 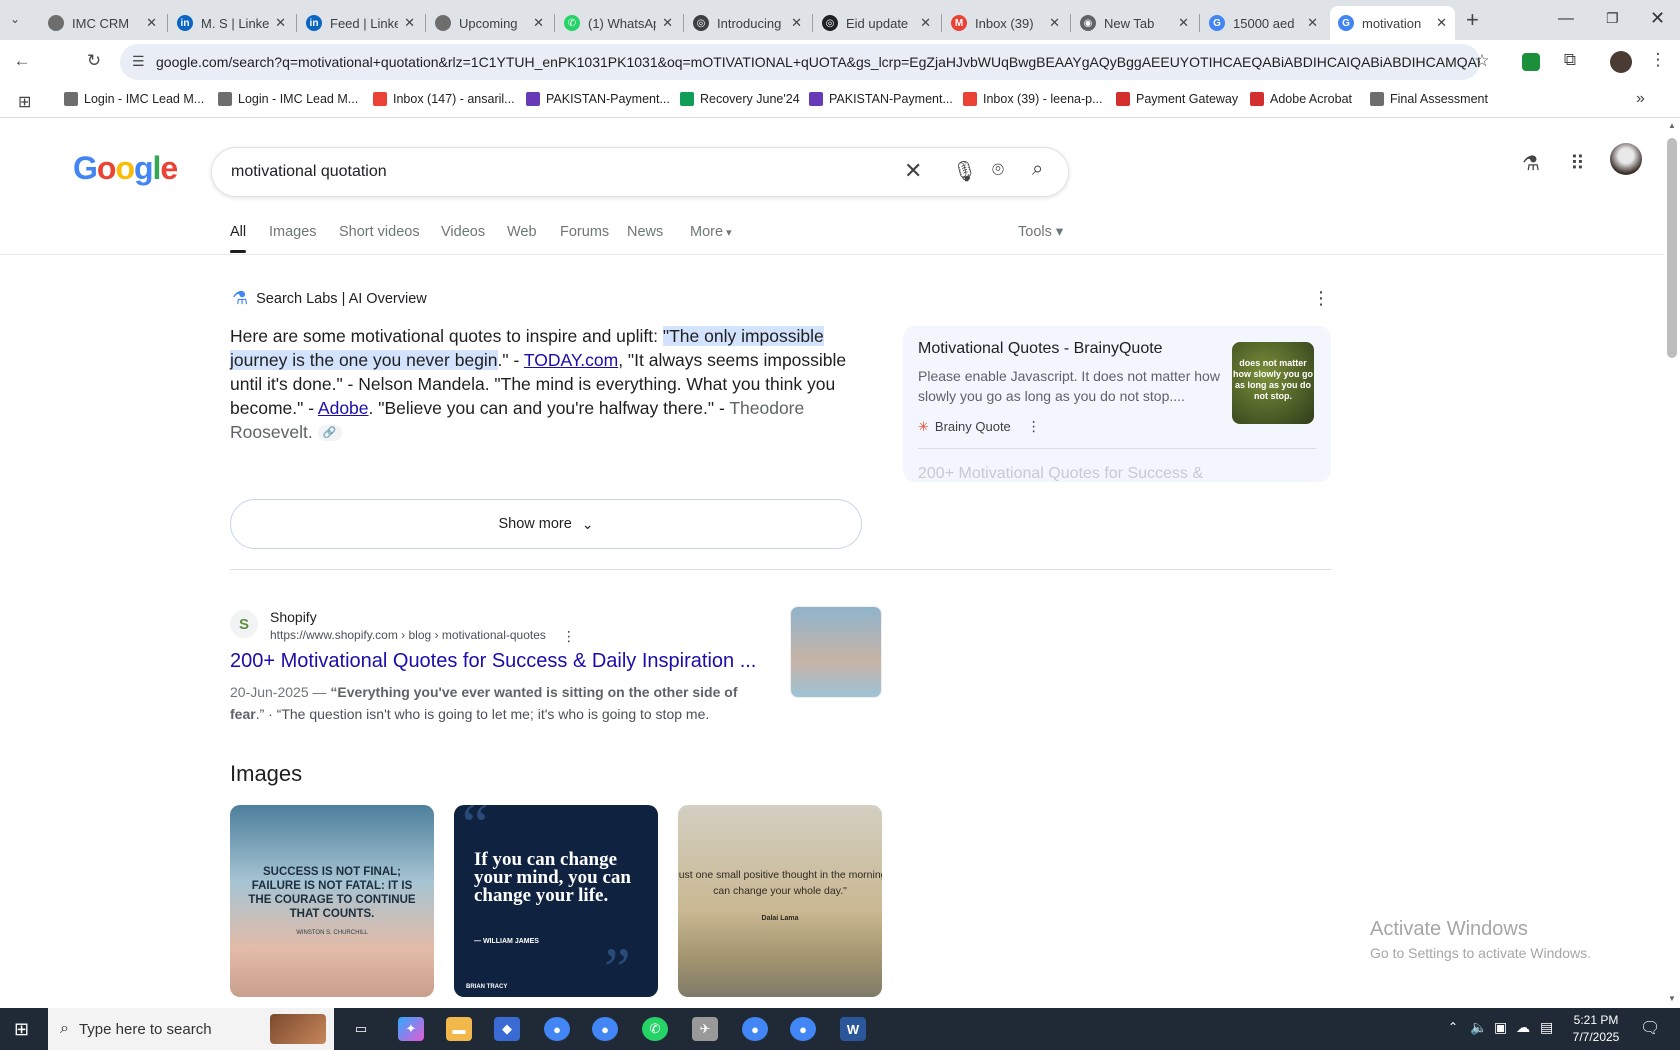 I want to click on labs-flask-icon: ⚗, so click(x=1531, y=163).